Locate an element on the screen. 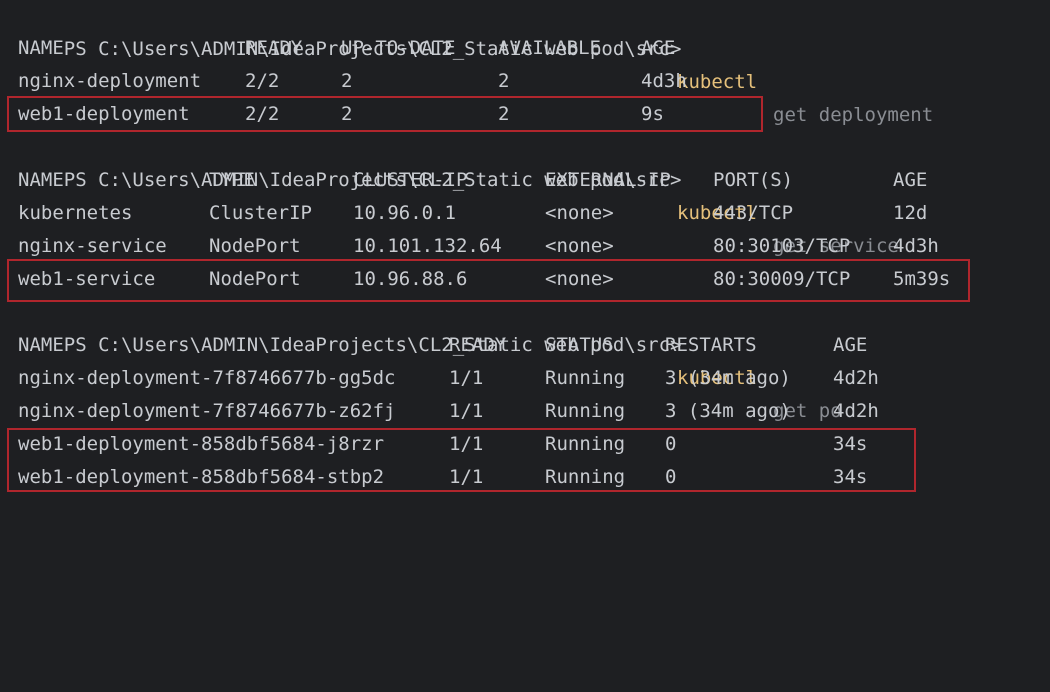  deployment-header-row: NAME READY UP-TO-DATE AVAILABLE AGE is located at coordinates (346, 48).